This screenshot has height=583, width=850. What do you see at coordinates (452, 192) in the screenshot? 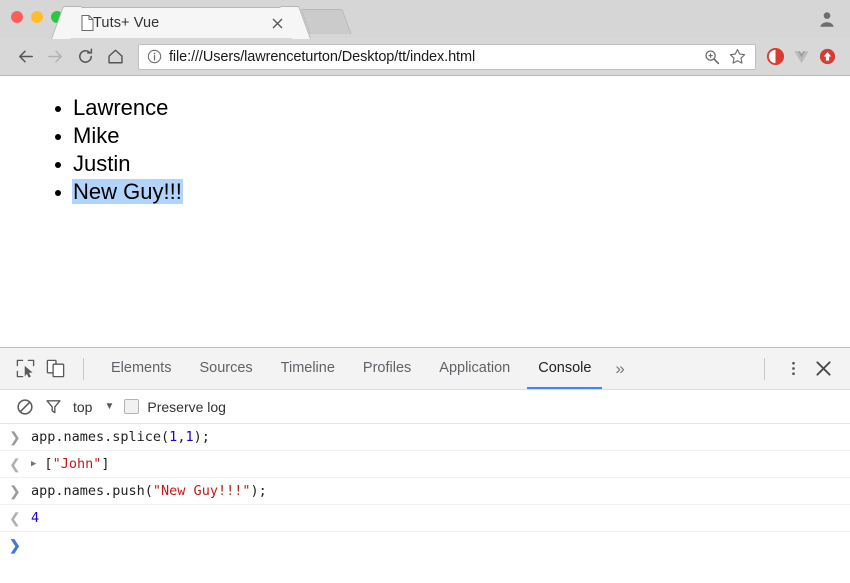
I see `list-item-selected: New Guy!!!` at bounding box center [452, 192].